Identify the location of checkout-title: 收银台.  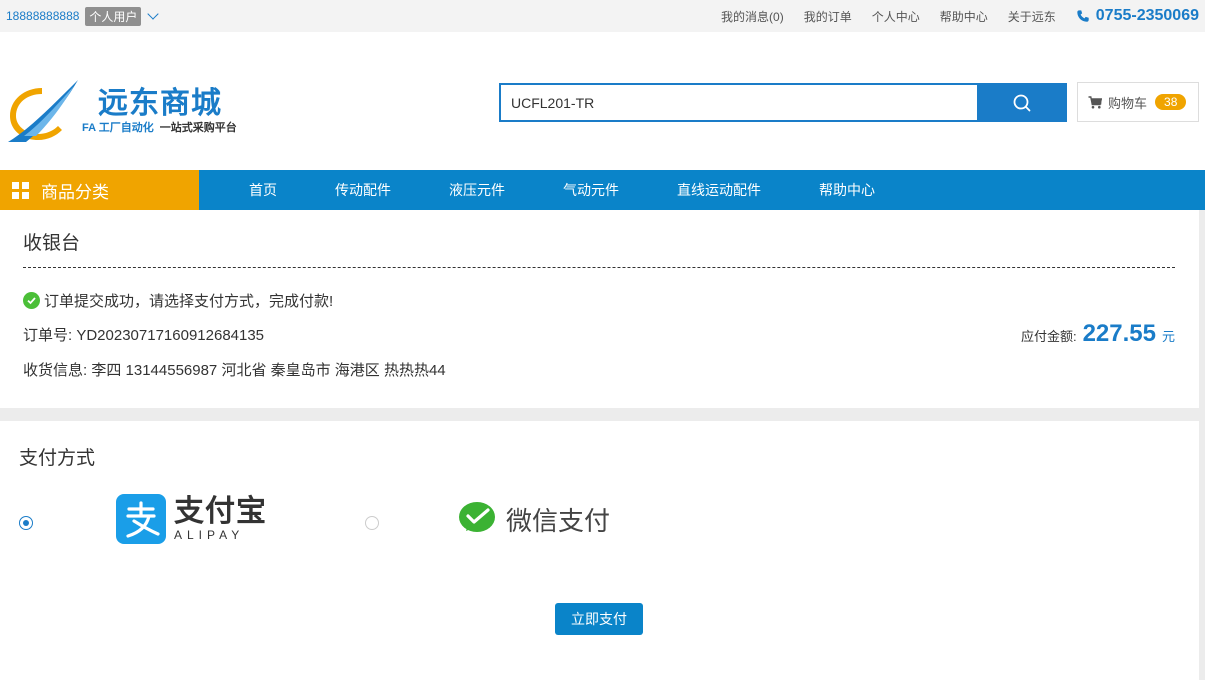
(52, 243).